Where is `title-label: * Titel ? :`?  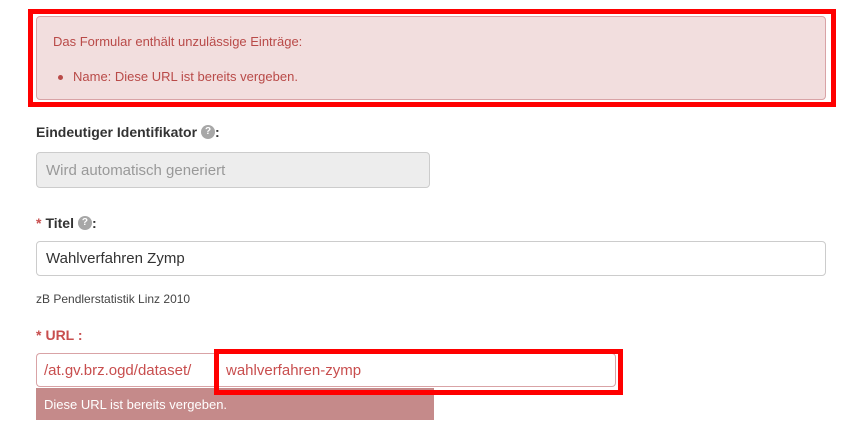 title-label: * Titel ? : is located at coordinates (66, 223).